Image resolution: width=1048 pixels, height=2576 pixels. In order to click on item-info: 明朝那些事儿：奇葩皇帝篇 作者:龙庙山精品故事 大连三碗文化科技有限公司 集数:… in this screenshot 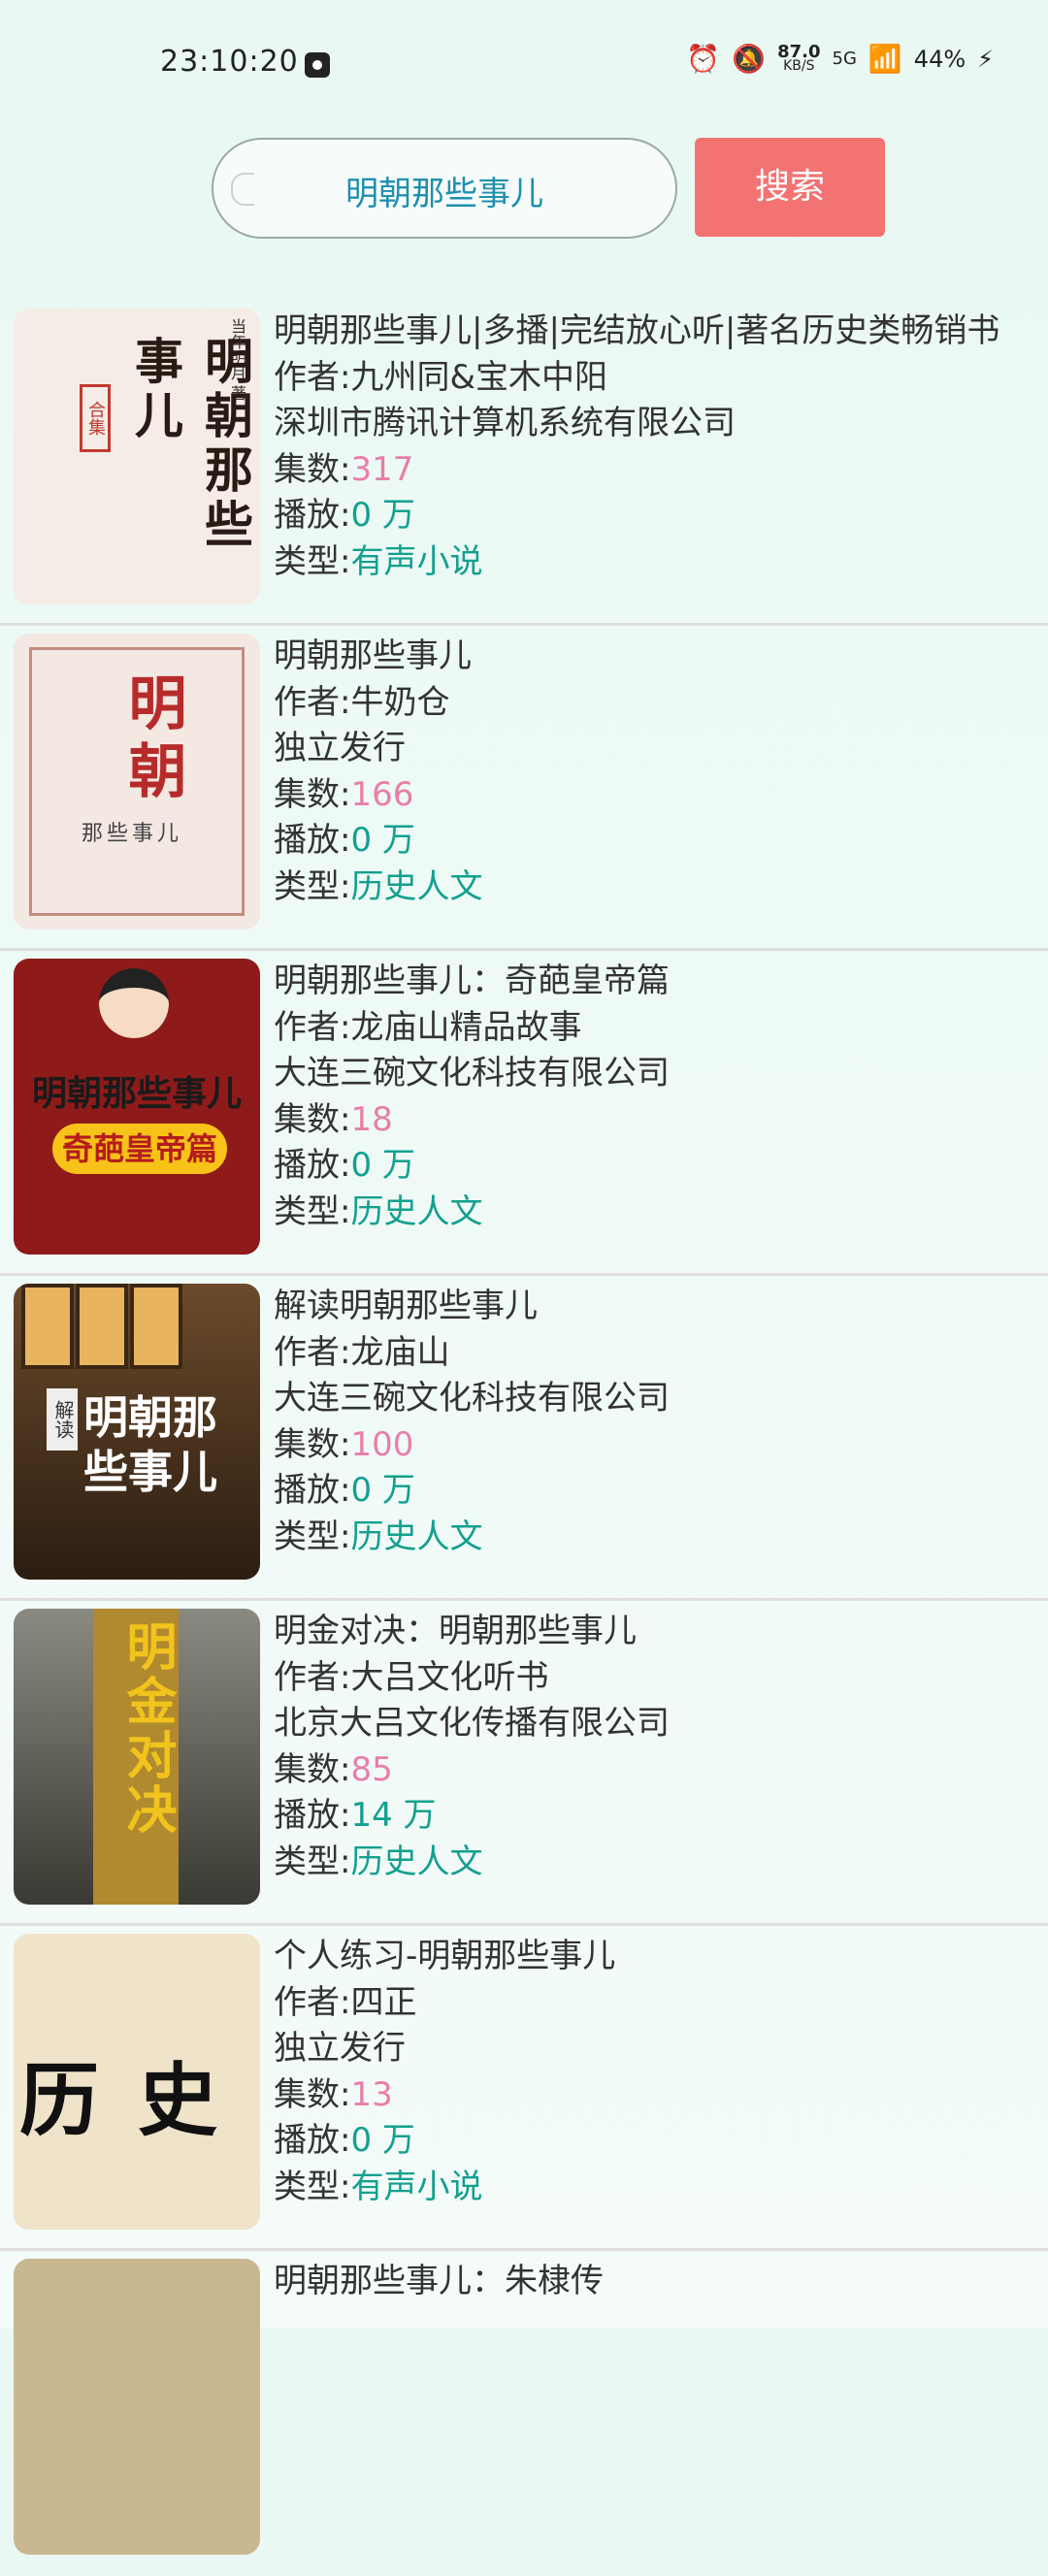, I will do `click(656, 1097)`.